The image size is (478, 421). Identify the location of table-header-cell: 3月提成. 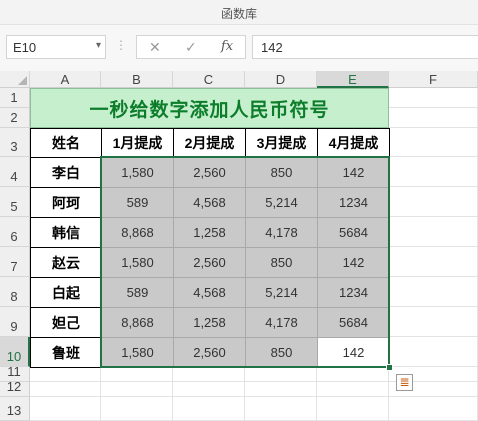
(281, 143).